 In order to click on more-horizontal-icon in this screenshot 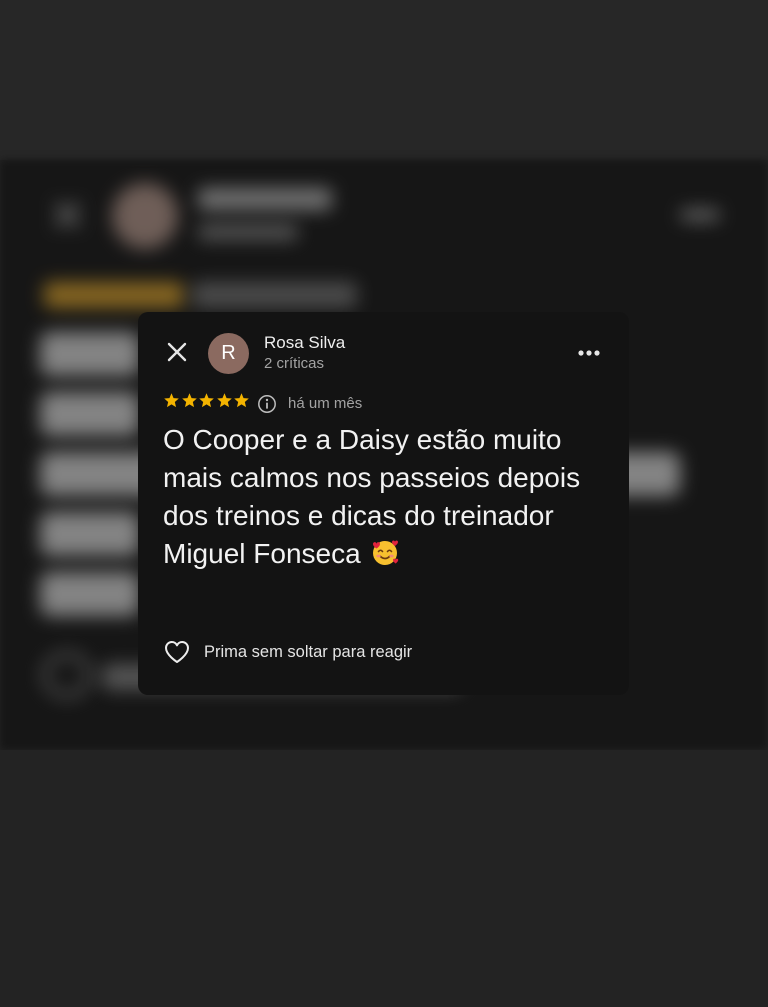, I will do `click(589, 353)`.